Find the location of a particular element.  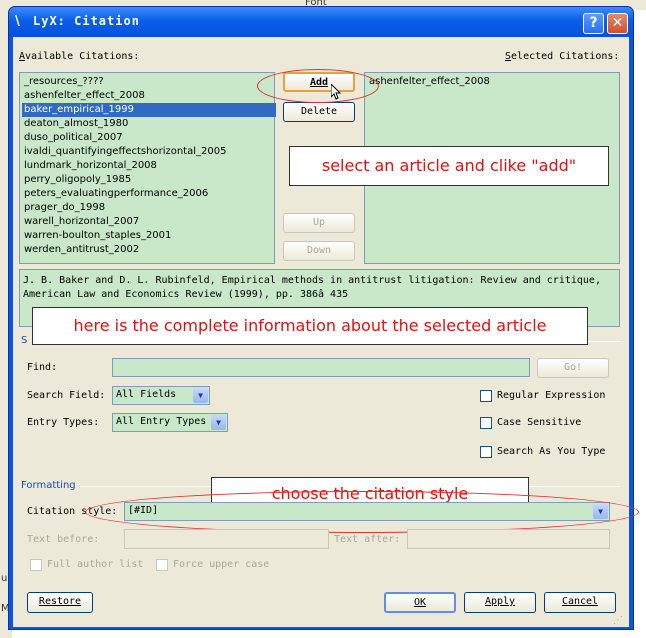

search-field-select: All Fields ▼ is located at coordinates (161, 395).